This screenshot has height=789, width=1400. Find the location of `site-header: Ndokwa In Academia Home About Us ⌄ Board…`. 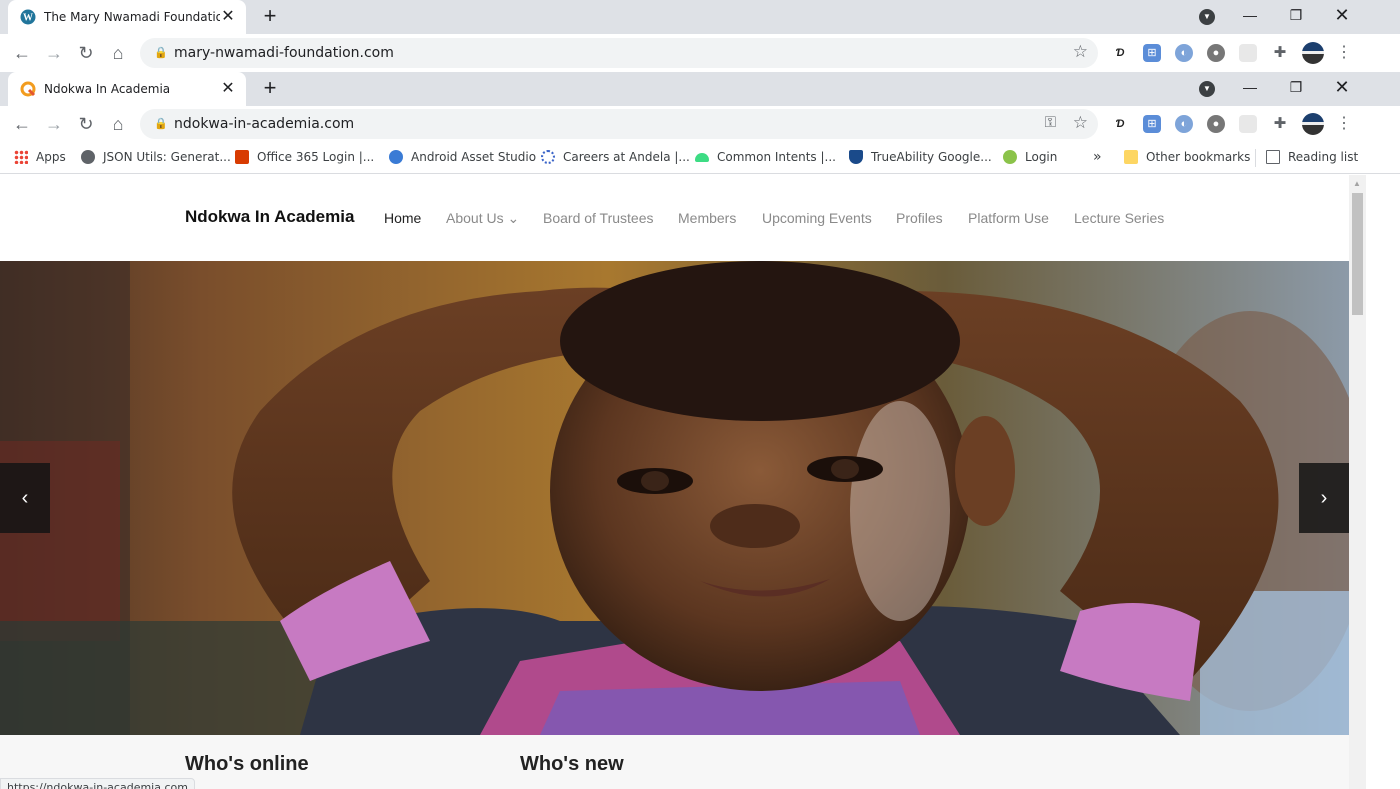

site-header: Ndokwa In Academia Home About Us ⌄ Board… is located at coordinates (674, 218).